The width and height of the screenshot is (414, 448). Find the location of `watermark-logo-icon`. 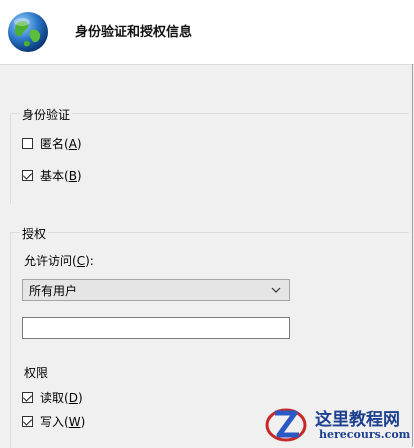

watermark-logo-icon is located at coordinates (286, 425).